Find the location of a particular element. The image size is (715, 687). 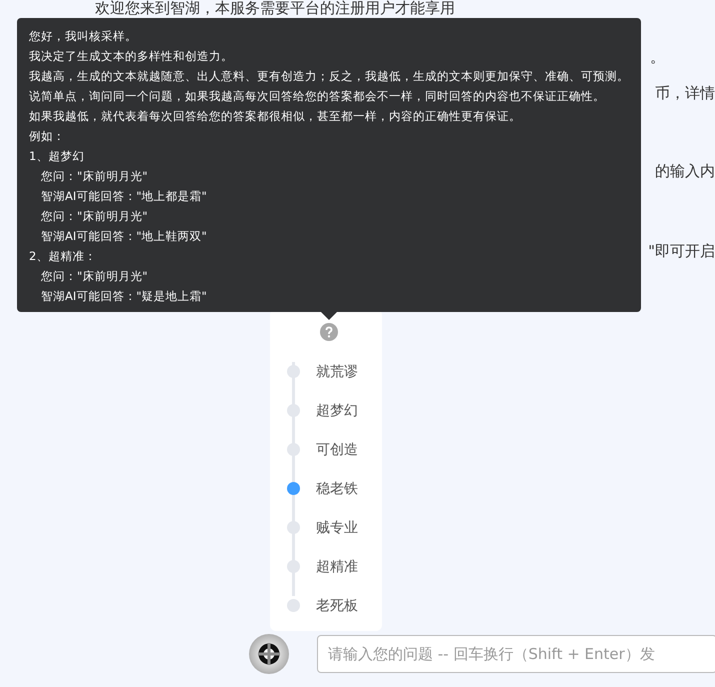

body-text: 的输入内 is located at coordinates (685, 171).